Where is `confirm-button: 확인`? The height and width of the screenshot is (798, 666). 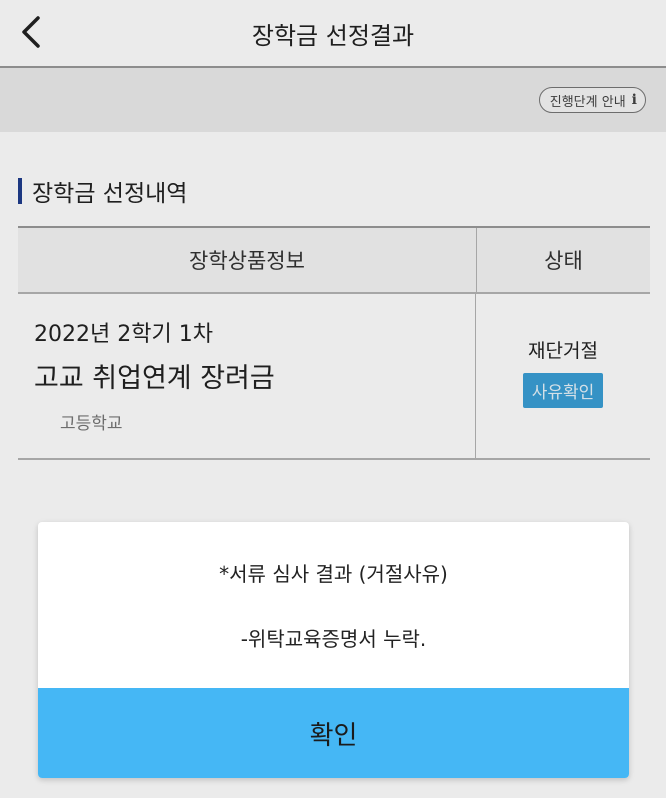 confirm-button: 확인 is located at coordinates (333, 733).